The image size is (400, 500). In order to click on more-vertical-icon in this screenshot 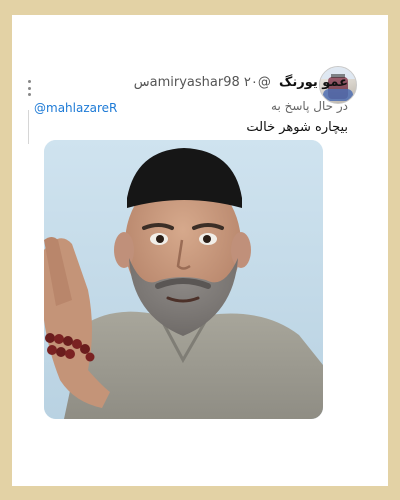, I will do `click(29, 88)`.